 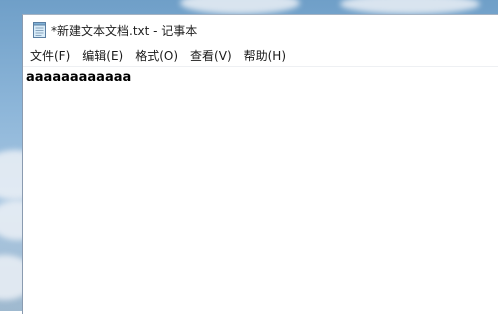 I want to click on menu-help: 帮助(H), so click(x=265, y=56).